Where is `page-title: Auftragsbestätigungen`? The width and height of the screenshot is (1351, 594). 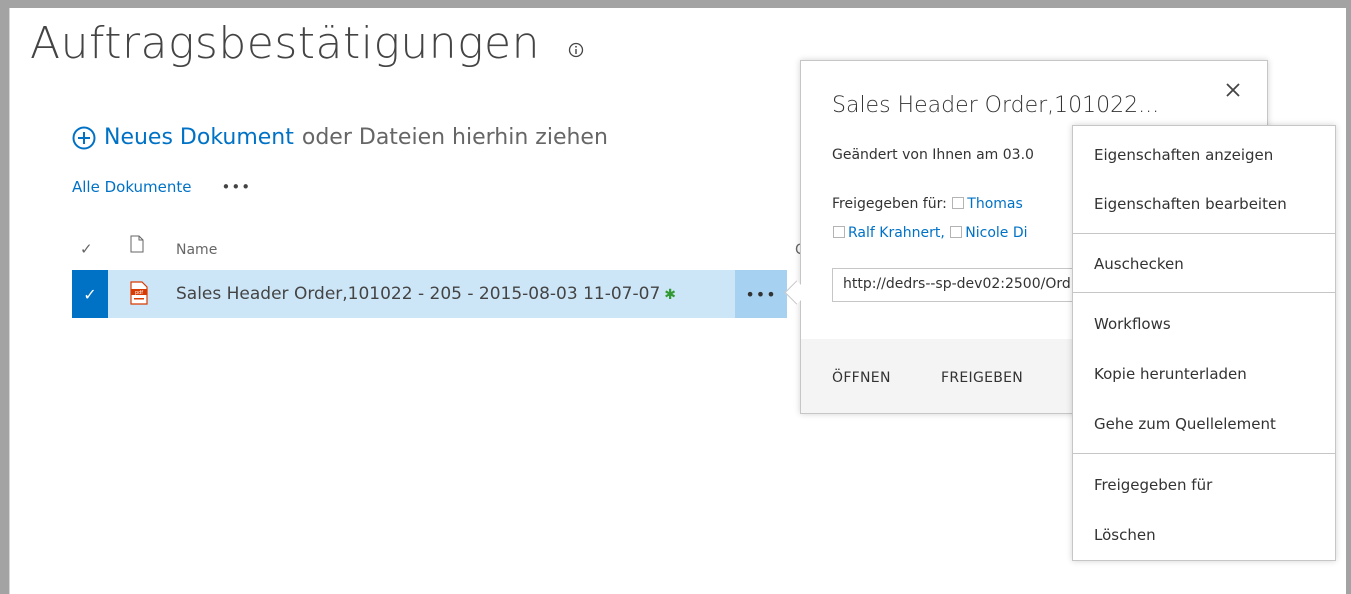 page-title: Auftragsbestätigungen is located at coordinates (285, 43).